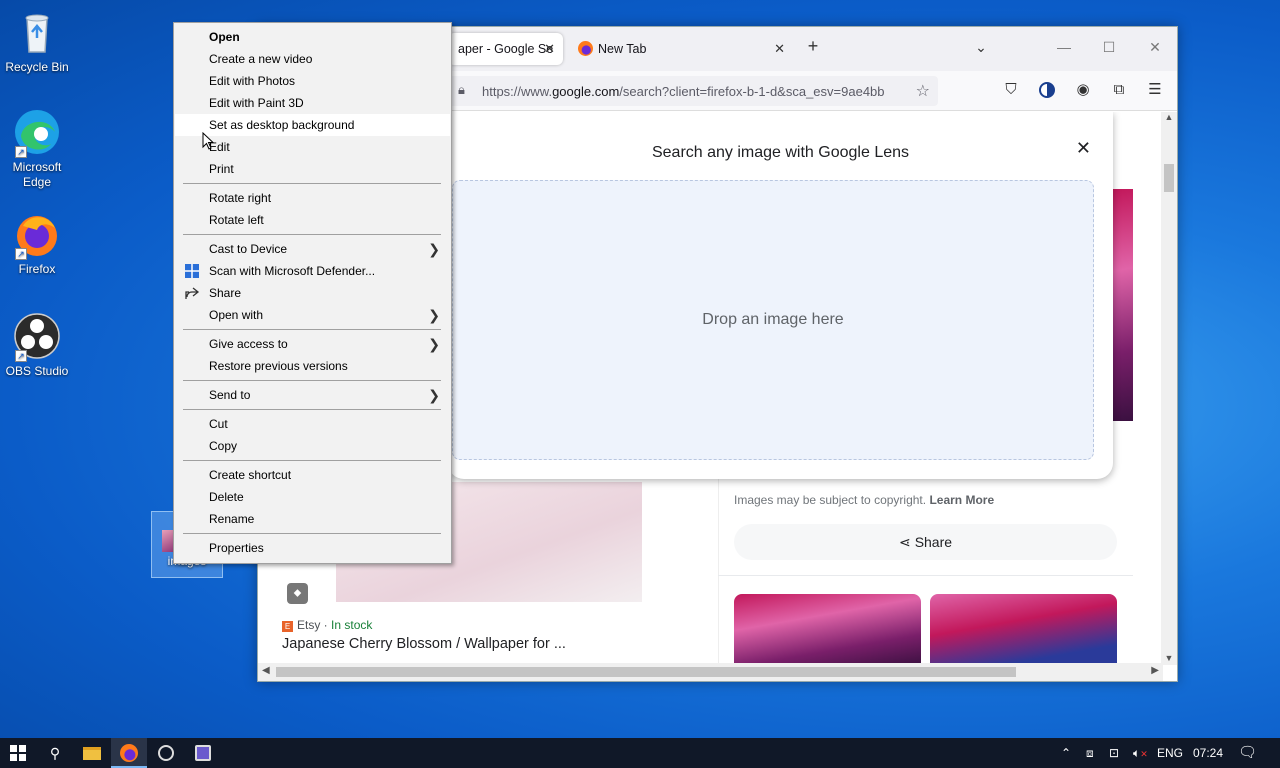 The height and width of the screenshot is (768, 1280). What do you see at coordinates (1247, 753) in the screenshot?
I see `action-center-icon: 🗨︎` at bounding box center [1247, 753].